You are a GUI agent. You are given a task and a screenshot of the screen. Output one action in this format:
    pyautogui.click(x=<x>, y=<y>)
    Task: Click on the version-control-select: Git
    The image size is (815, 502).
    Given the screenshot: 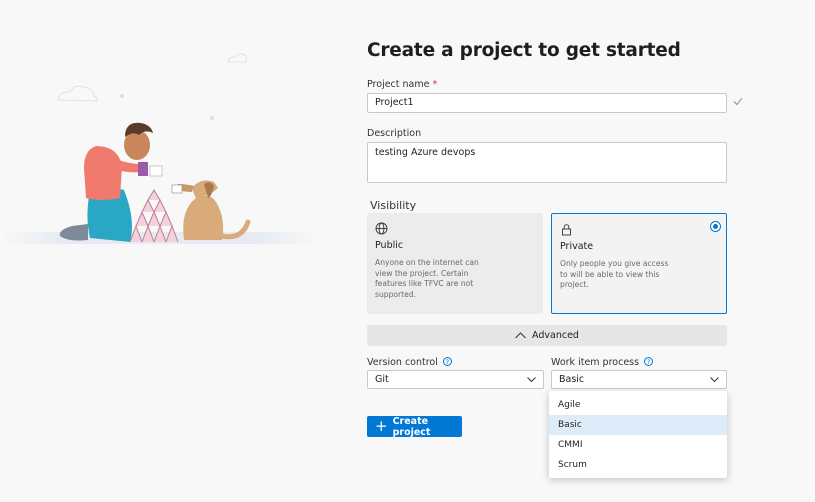 What is the action you would take?
    pyautogui.click(x=455, y=379)
    